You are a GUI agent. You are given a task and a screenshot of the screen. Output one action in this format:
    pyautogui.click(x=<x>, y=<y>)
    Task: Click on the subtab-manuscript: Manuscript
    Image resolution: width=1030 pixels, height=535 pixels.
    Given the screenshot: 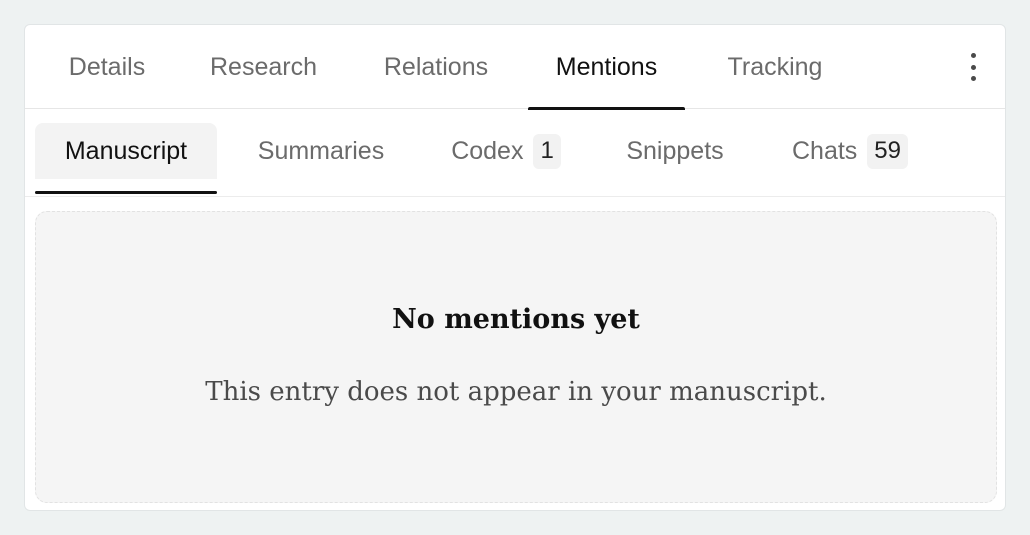 What is the action you would take?
    pyautogui.click(x=126, y=158)
    